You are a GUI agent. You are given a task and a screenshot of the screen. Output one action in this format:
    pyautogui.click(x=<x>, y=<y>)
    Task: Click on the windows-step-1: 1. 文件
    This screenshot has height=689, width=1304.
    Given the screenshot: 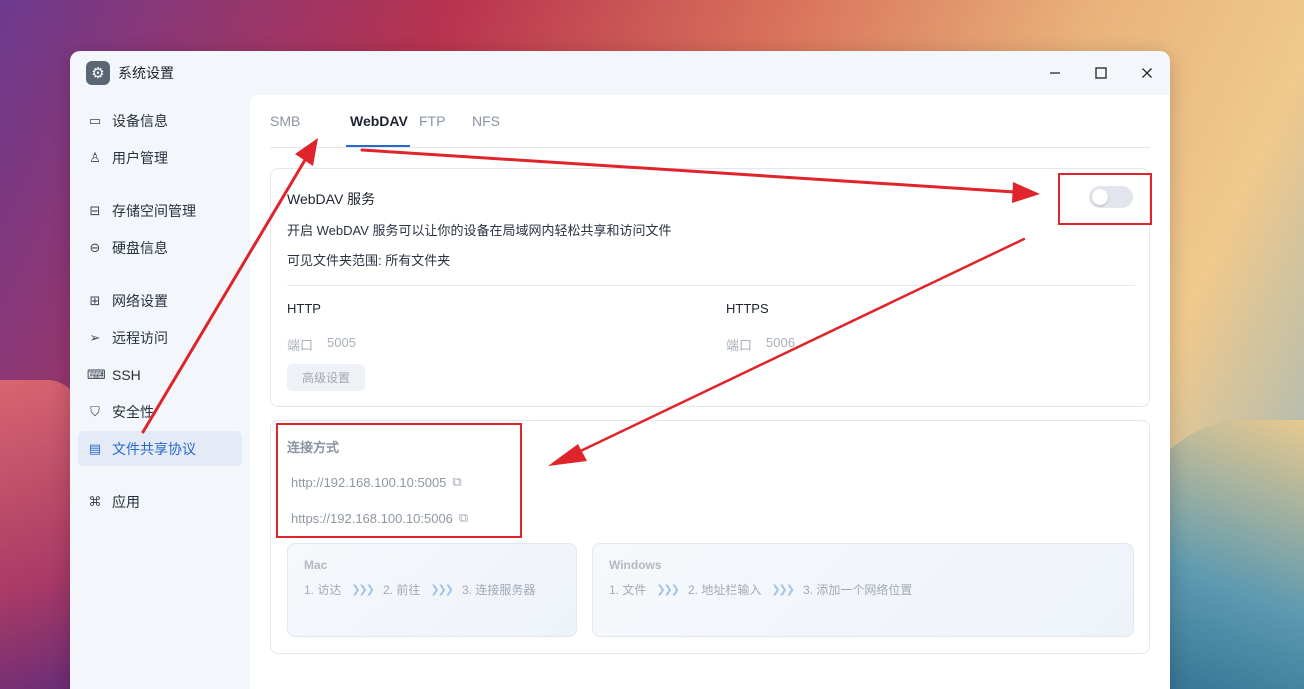 What is the action you would take?
    pyautogui.click(x=628, y=590)
    